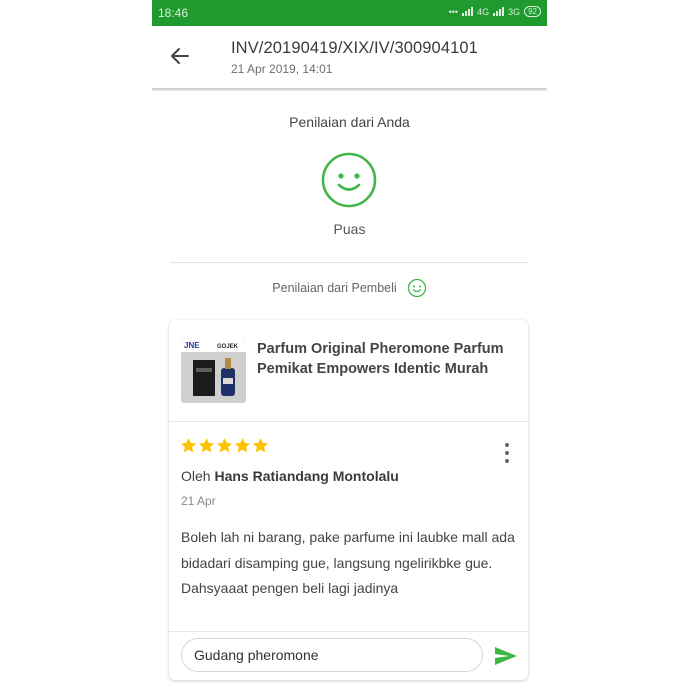  What do you see at coordinates (192, 345) in the screenshot?
I see `jne-logo: JNE` at bounding box center [192, 345].